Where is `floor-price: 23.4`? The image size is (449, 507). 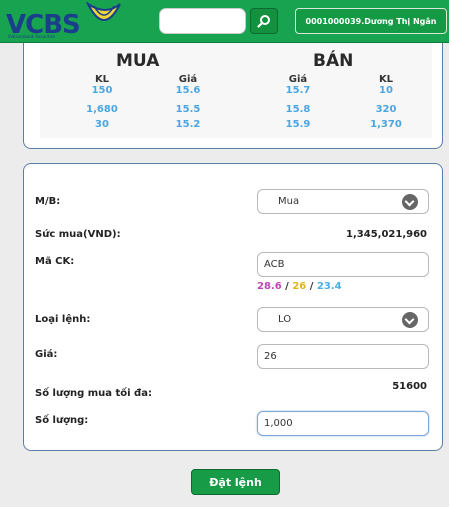 floor-price: 23.4 is located at coordinates (329, 286).